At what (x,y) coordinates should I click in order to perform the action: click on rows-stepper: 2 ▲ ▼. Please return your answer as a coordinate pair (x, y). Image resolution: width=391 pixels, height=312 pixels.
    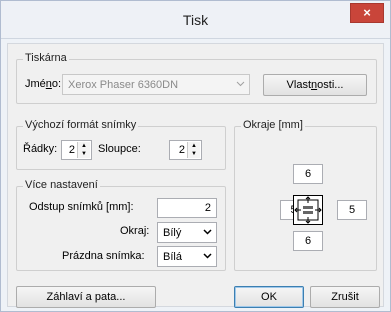
    Looking at the image, I should click on (76, 150).